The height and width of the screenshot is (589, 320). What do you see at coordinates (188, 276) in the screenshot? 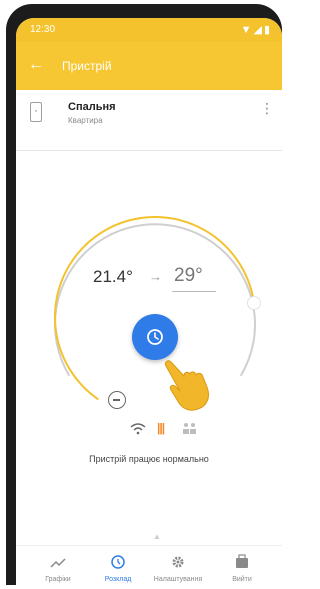
I see `target-temperature: 29°` at bounding box center [188, 276].